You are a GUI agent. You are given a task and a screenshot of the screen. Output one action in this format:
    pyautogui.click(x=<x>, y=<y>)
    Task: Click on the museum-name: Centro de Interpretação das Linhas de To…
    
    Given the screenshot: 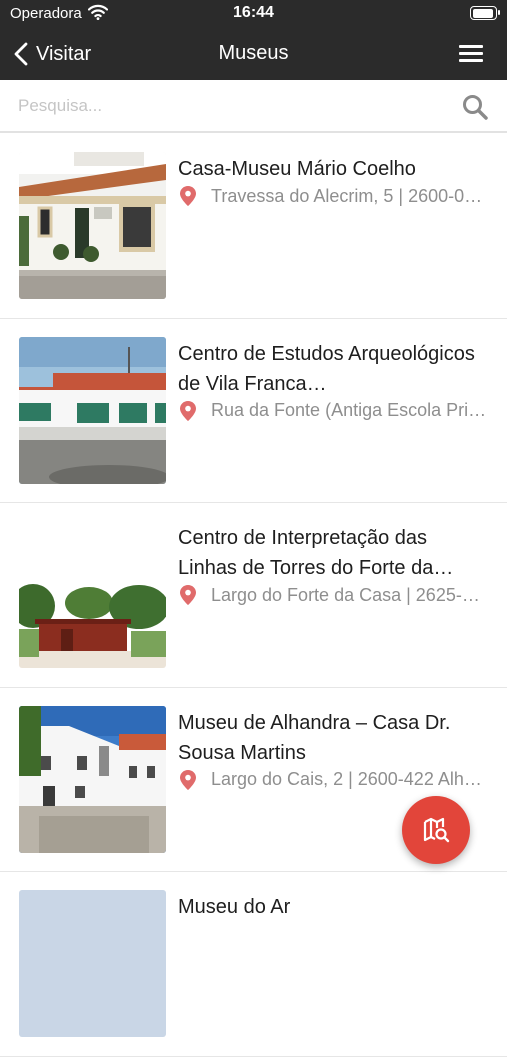 What is the action you would take?
    pyautogui.click(x=316, y=553)
    